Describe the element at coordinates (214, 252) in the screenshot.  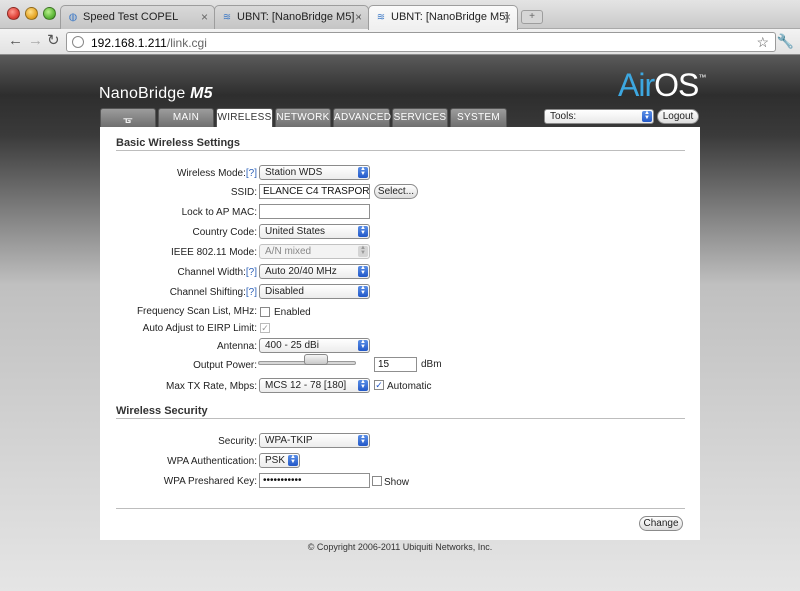
I see `ieee-mode-label: IEEE 802.11 Mode:` at that location.